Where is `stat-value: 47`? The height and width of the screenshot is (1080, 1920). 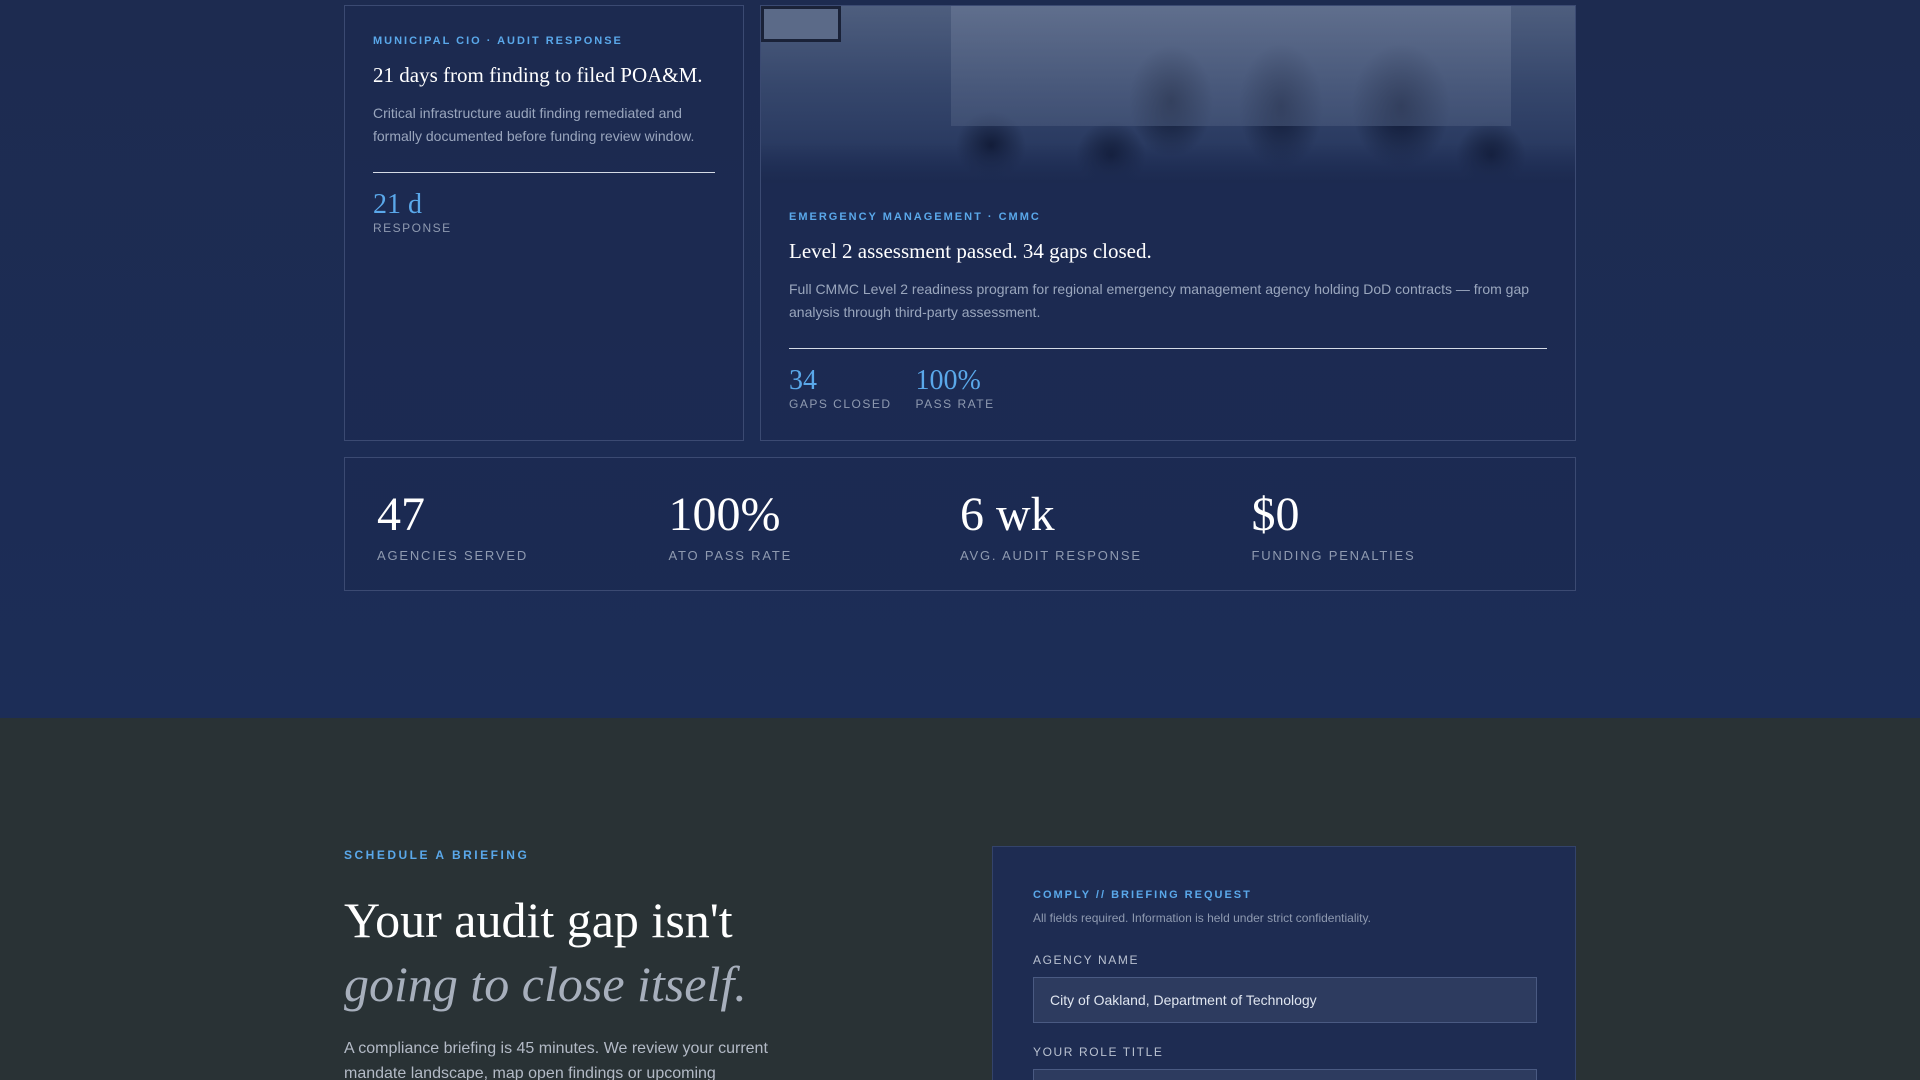
stat-value: 47 is located at coordinates (401, 514).